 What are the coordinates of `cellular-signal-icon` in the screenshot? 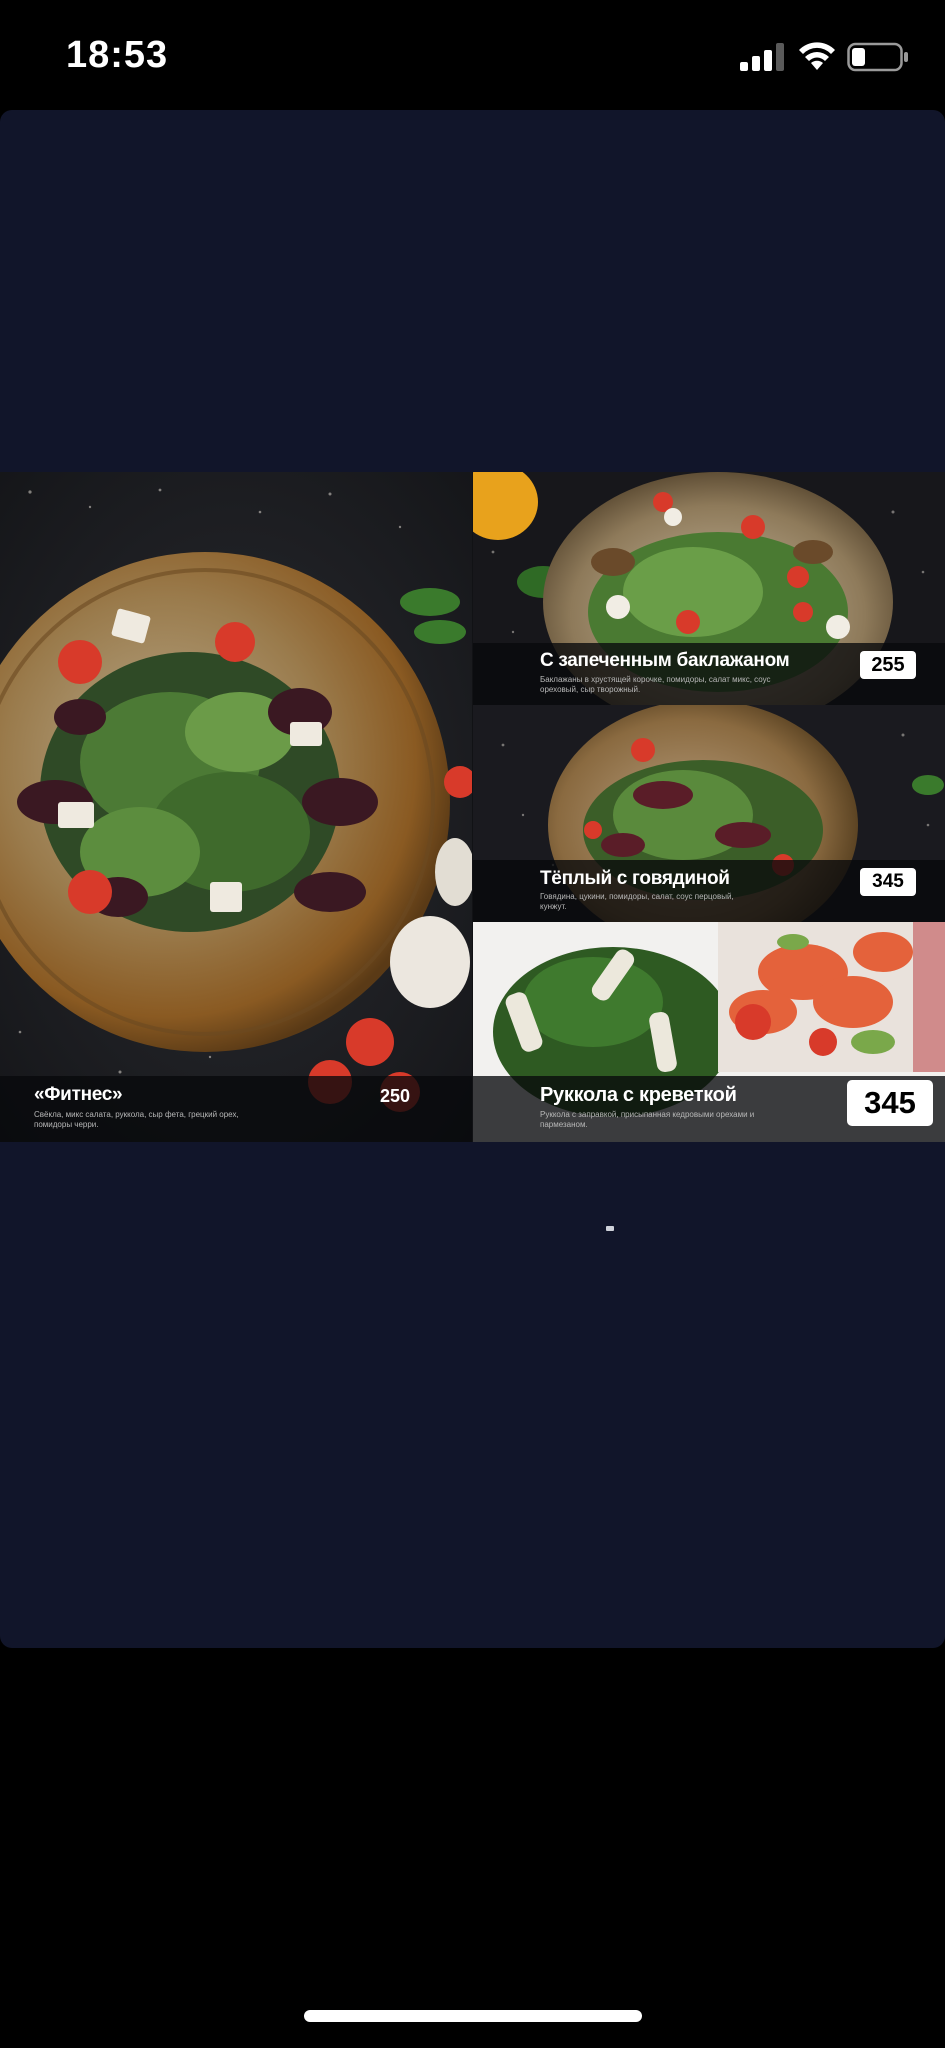 It's located at (762, 57).